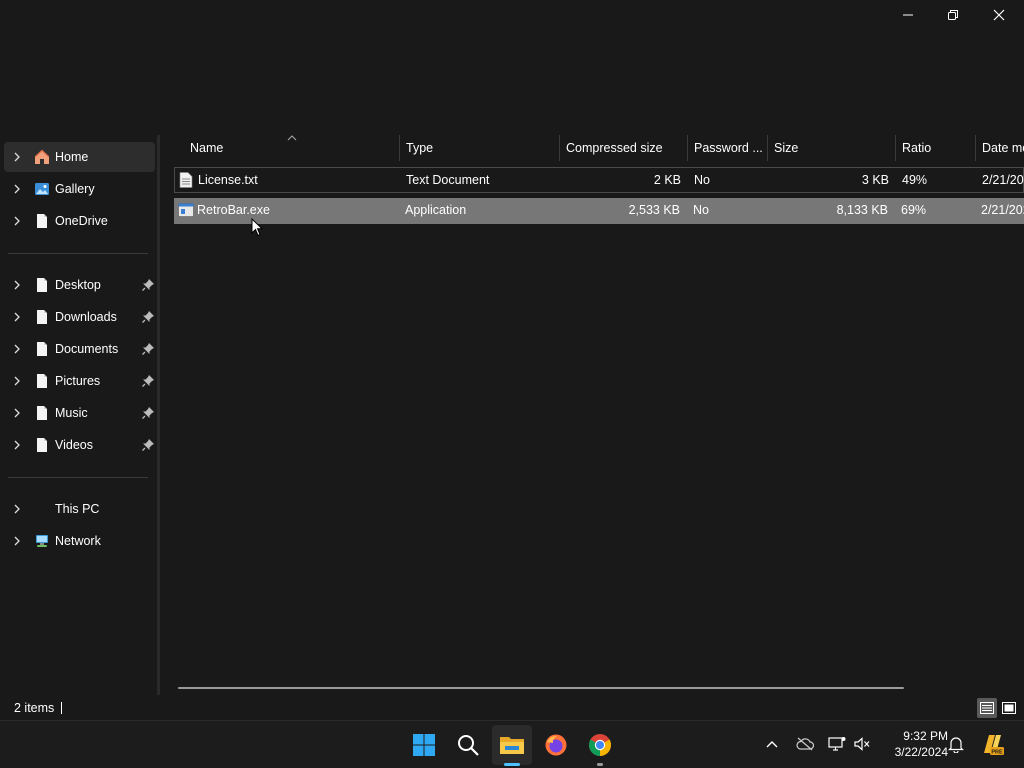 This screenshot has height=768, width=1024. What do you see at coordinates (71, 413) in the screenshot?
I see `nav-item-label: Music` at bounding box center [71, 413].